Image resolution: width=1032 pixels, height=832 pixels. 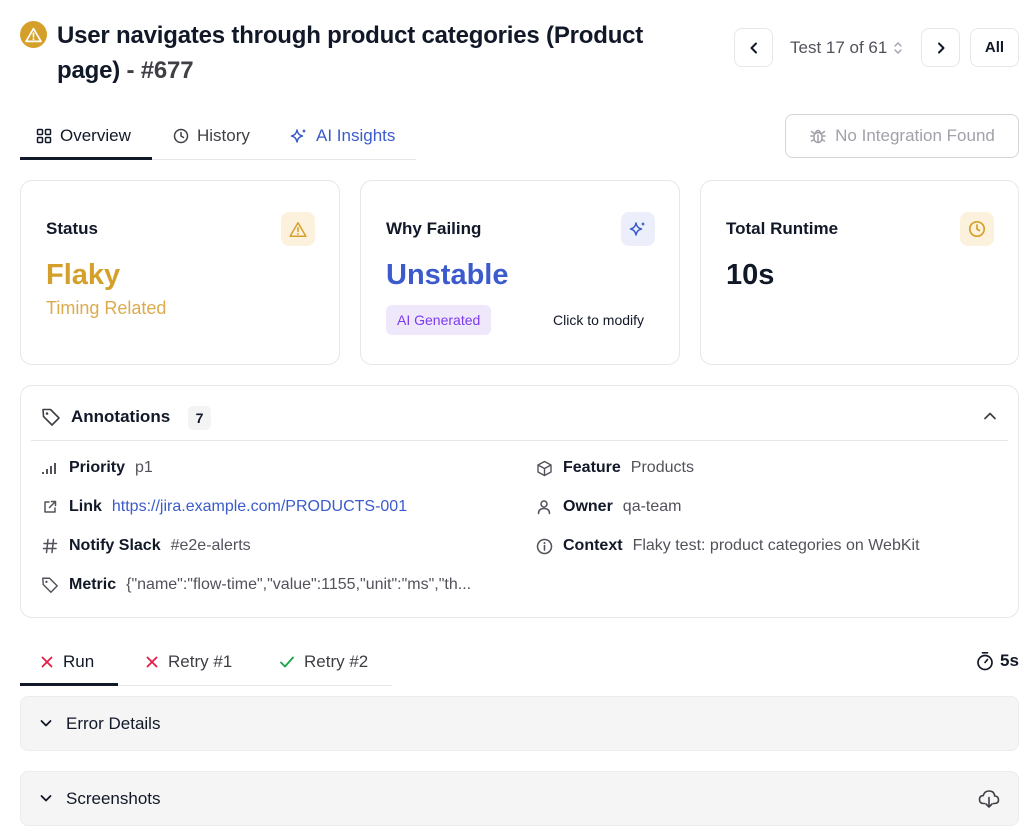 I want to click on next-test-button, so click(x=940, y=47).